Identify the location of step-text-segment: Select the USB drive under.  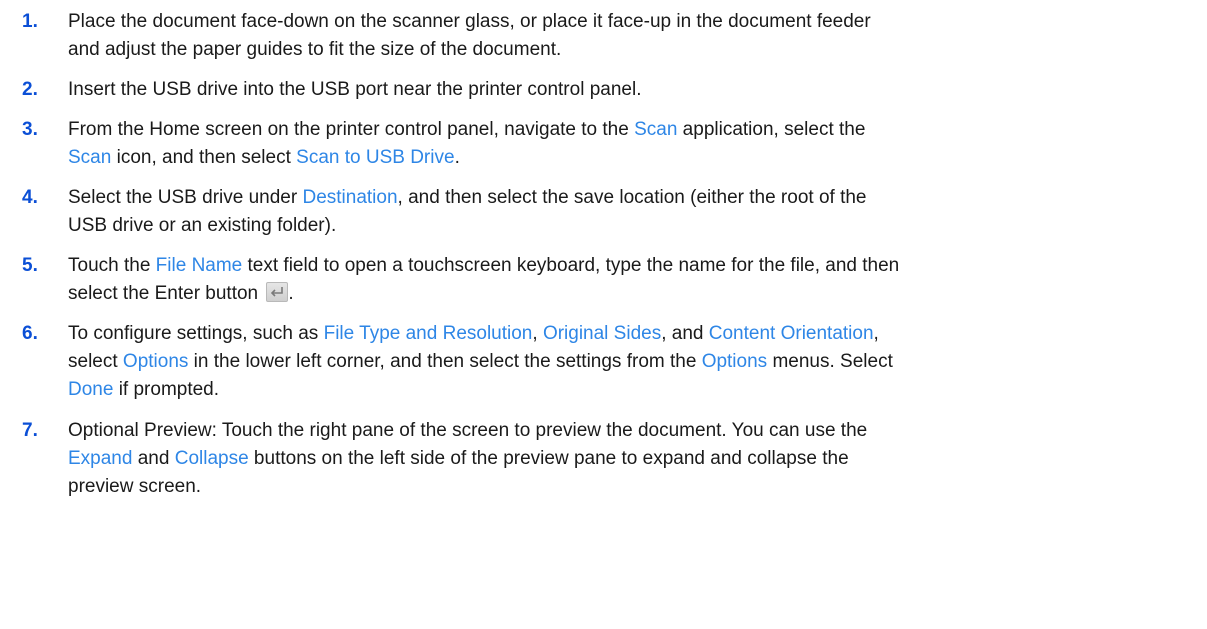
(185, 197).